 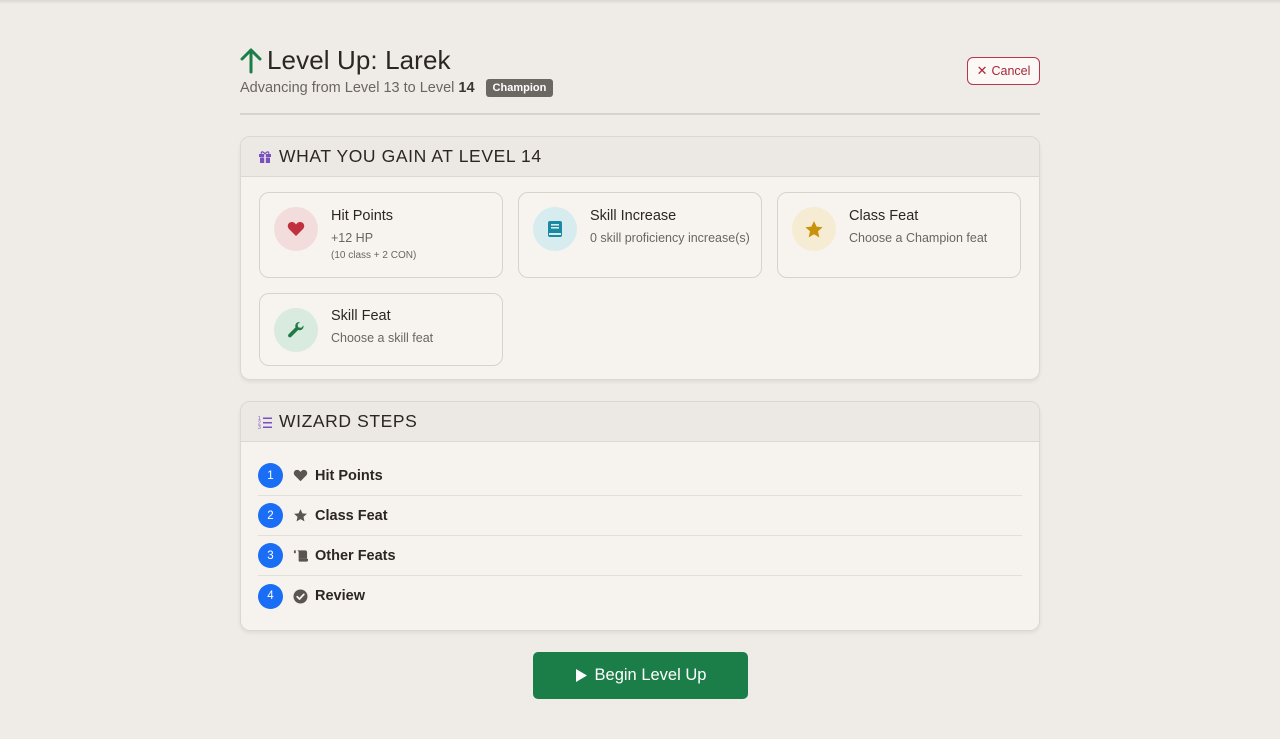 What do you see at coordinates (519, 88) in the screenshot?
I see `class-badge: Champion` at bounding box center [519, 88].